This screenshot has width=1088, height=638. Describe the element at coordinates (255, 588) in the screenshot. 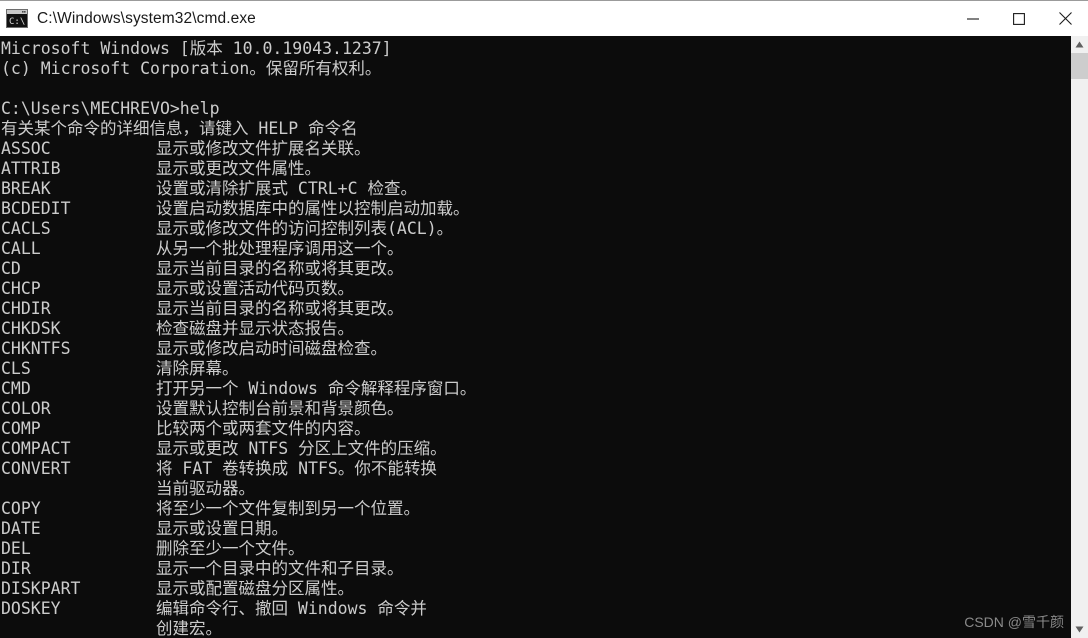

I see `command-description: 显示或配置磁盘分区属性。` at that location.